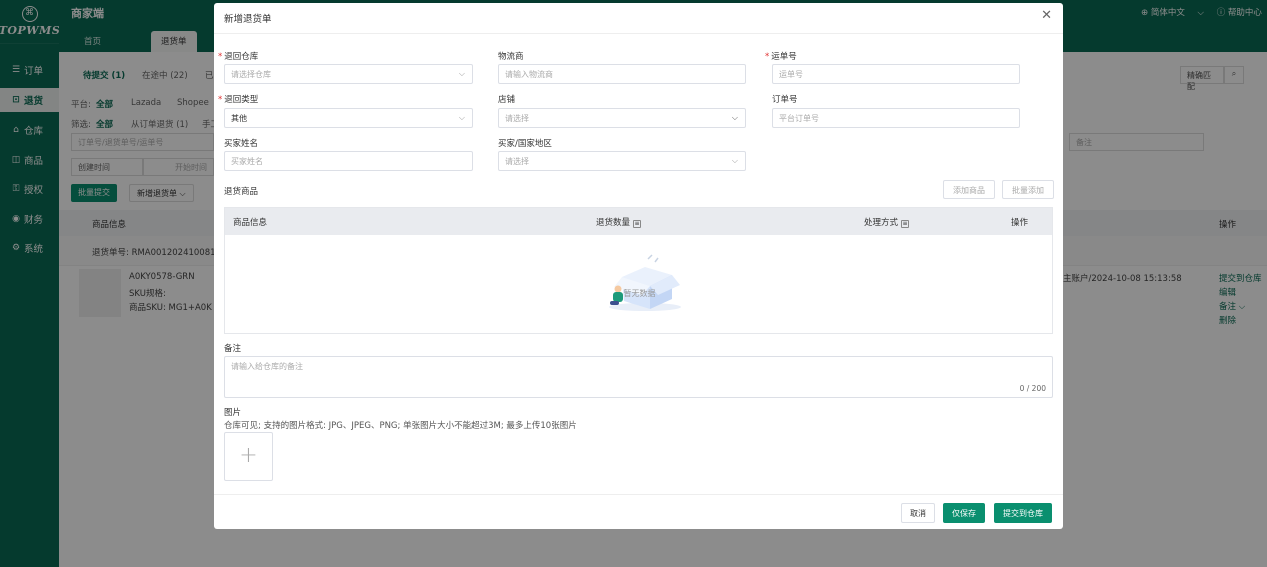 The width and height of the screenshot is (1267, 567). I want to click on tracking-no-label: * 运单号, so click(781, 57).